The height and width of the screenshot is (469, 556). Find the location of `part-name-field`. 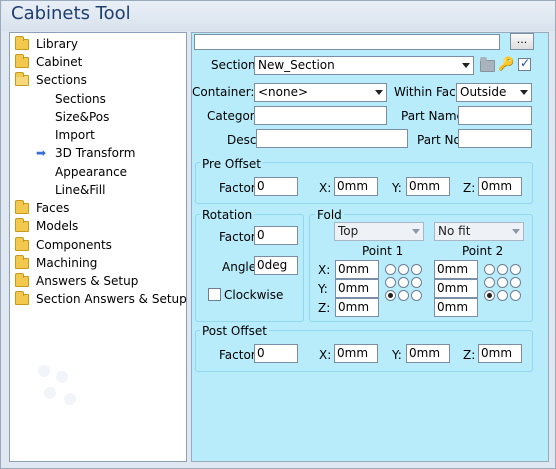

part-name-field is located at coordinates (495, 115).